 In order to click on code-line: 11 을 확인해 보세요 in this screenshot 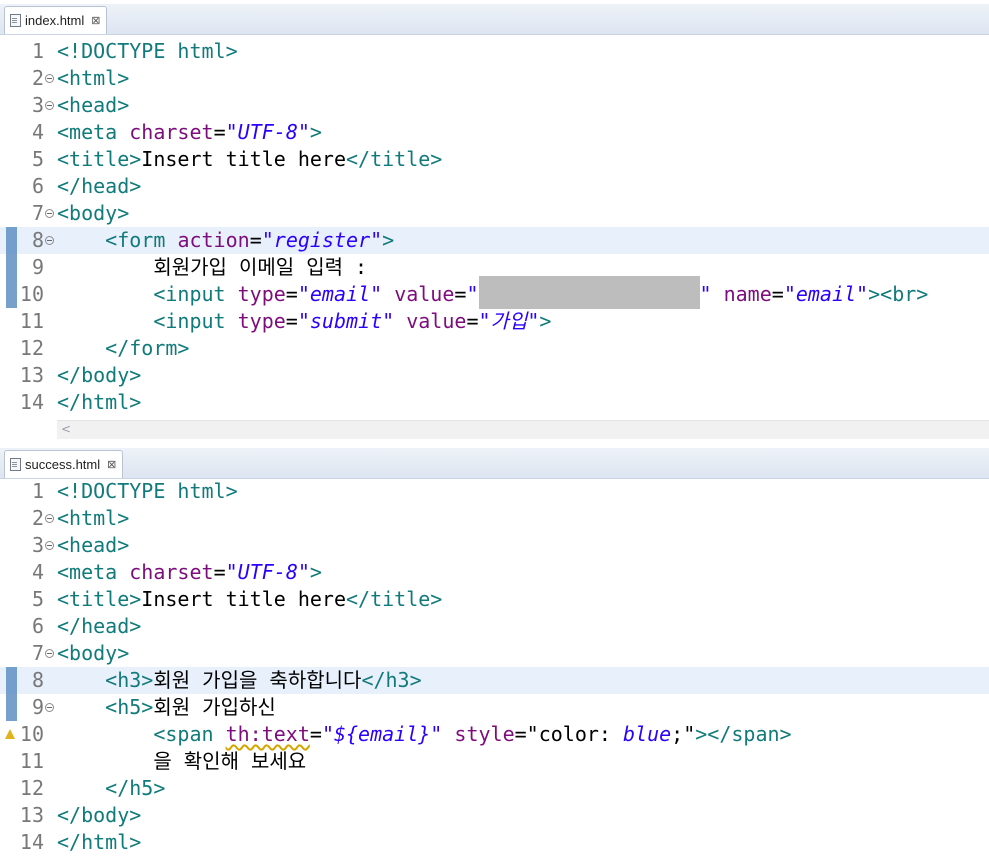, I will do `click(494, 761)`.